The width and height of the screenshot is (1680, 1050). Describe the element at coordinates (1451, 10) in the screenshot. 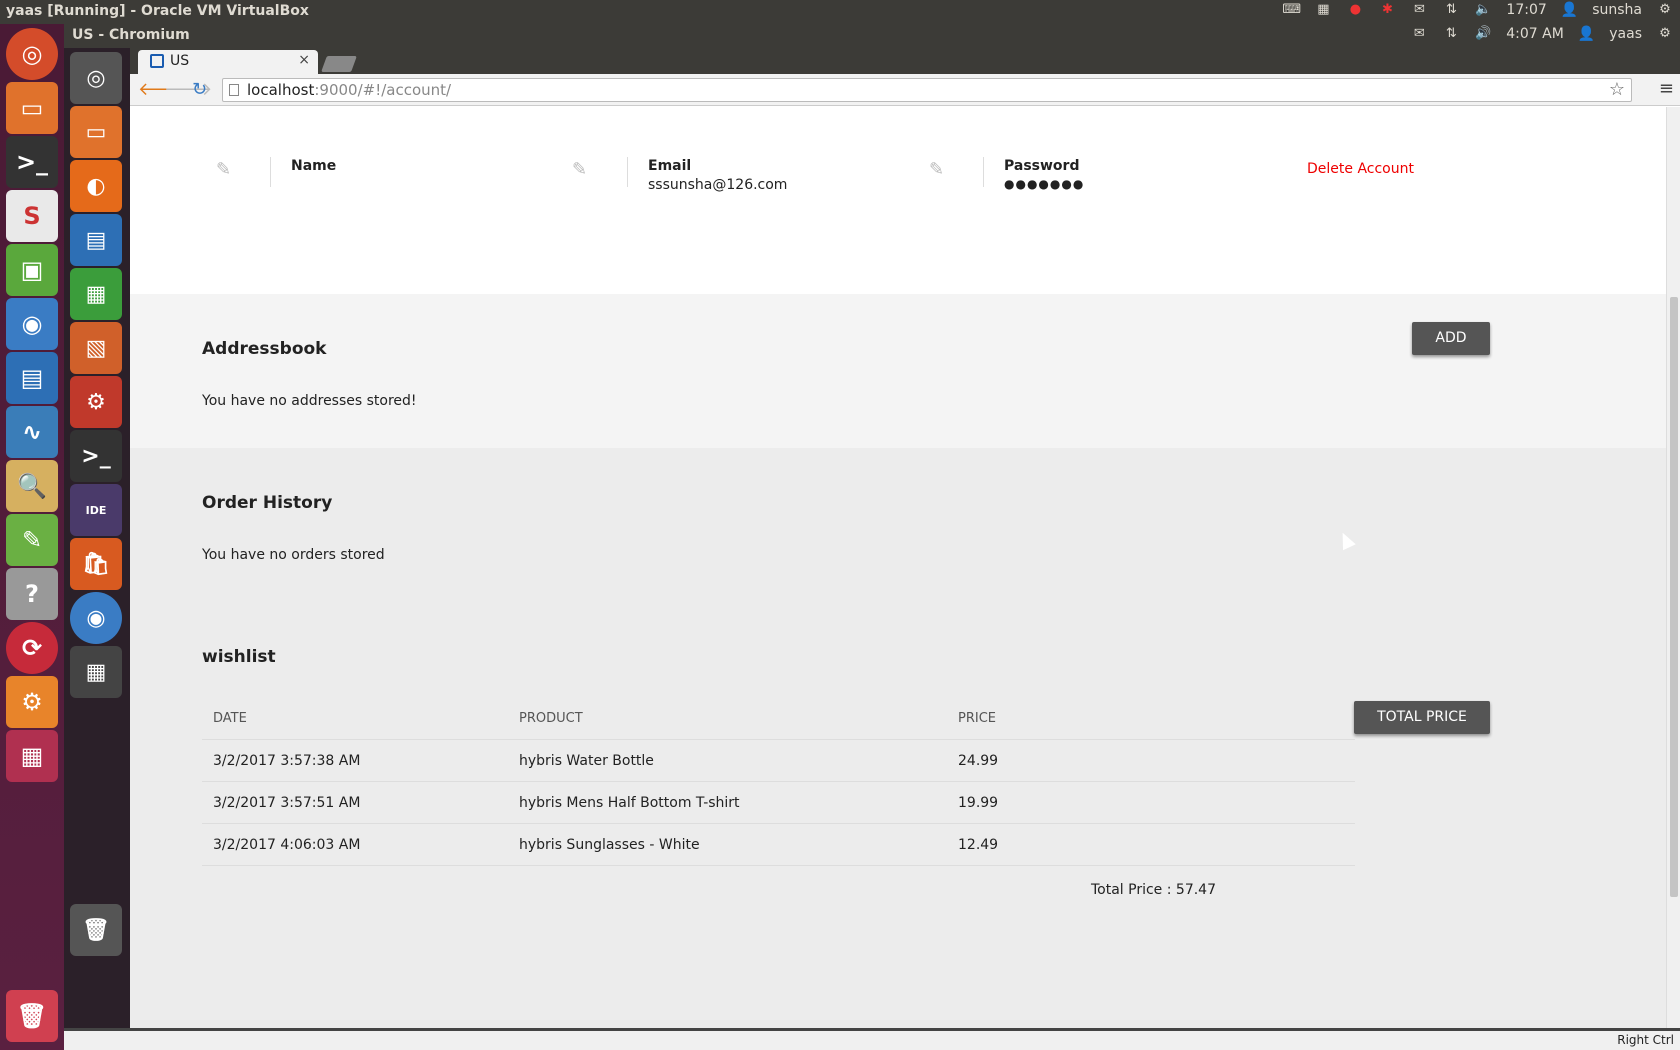

I see `network-icon: ⇅` at that location.